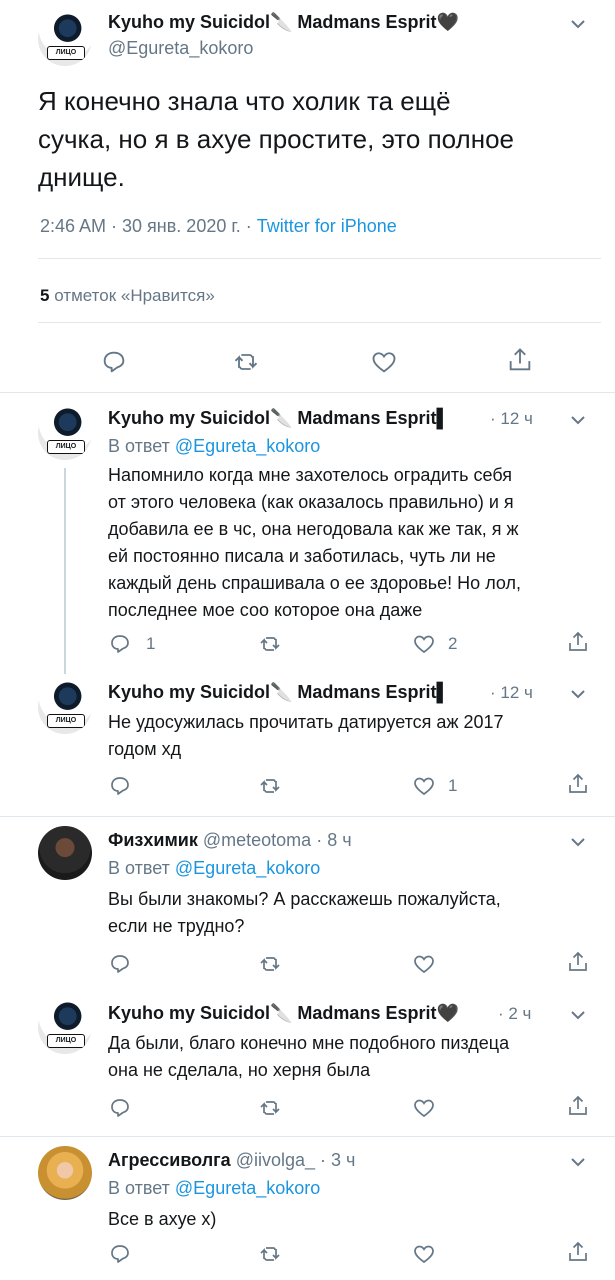  What do you see at coordinates (453, 785) in the screenshot?
I see `like-count: 1` at bounding box center [453, 785].